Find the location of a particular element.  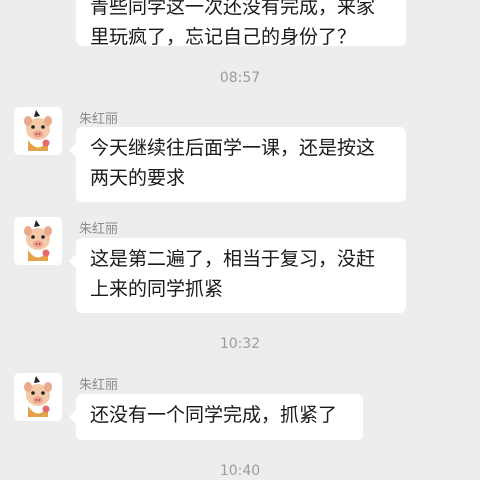

message-text-line: 还没有一个同学完成，抓紧了 is located at coordinates (214, 415).